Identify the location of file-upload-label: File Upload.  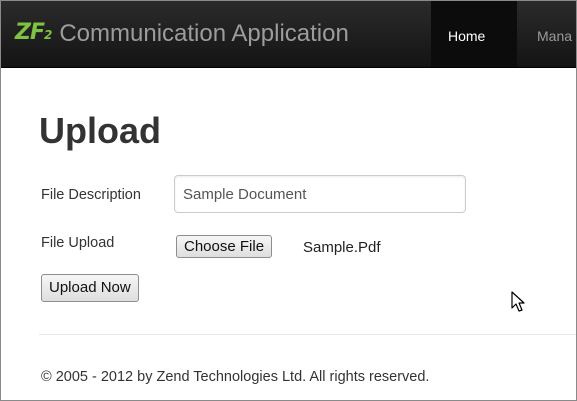
(78, 243).